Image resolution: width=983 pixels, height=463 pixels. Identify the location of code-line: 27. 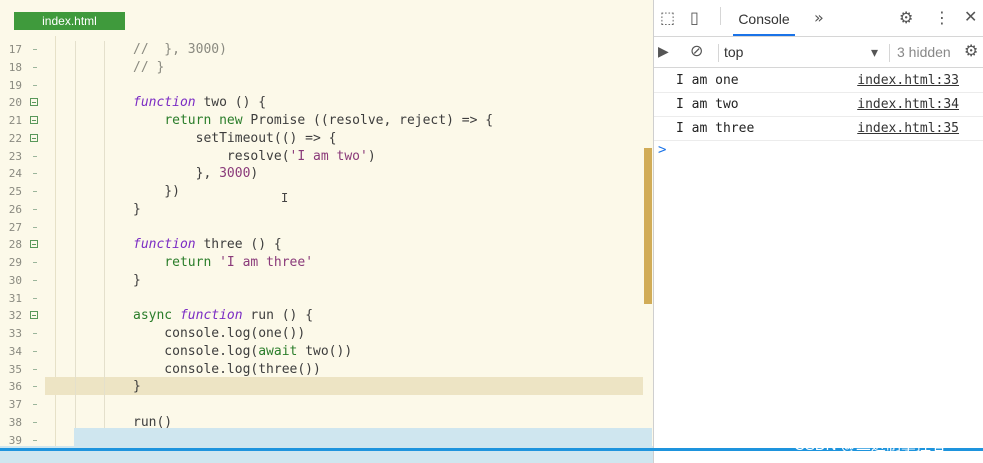
(326, 227).